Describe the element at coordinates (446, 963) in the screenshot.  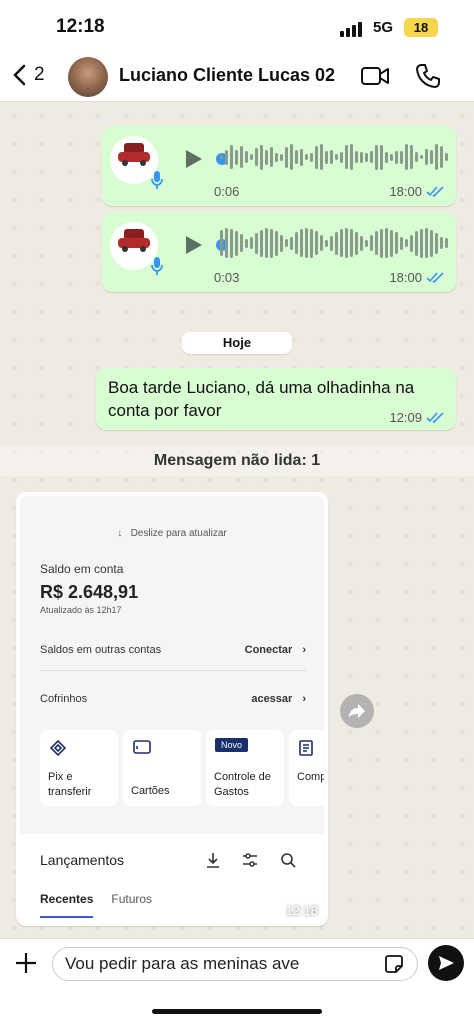
I see `send-button` at that location.